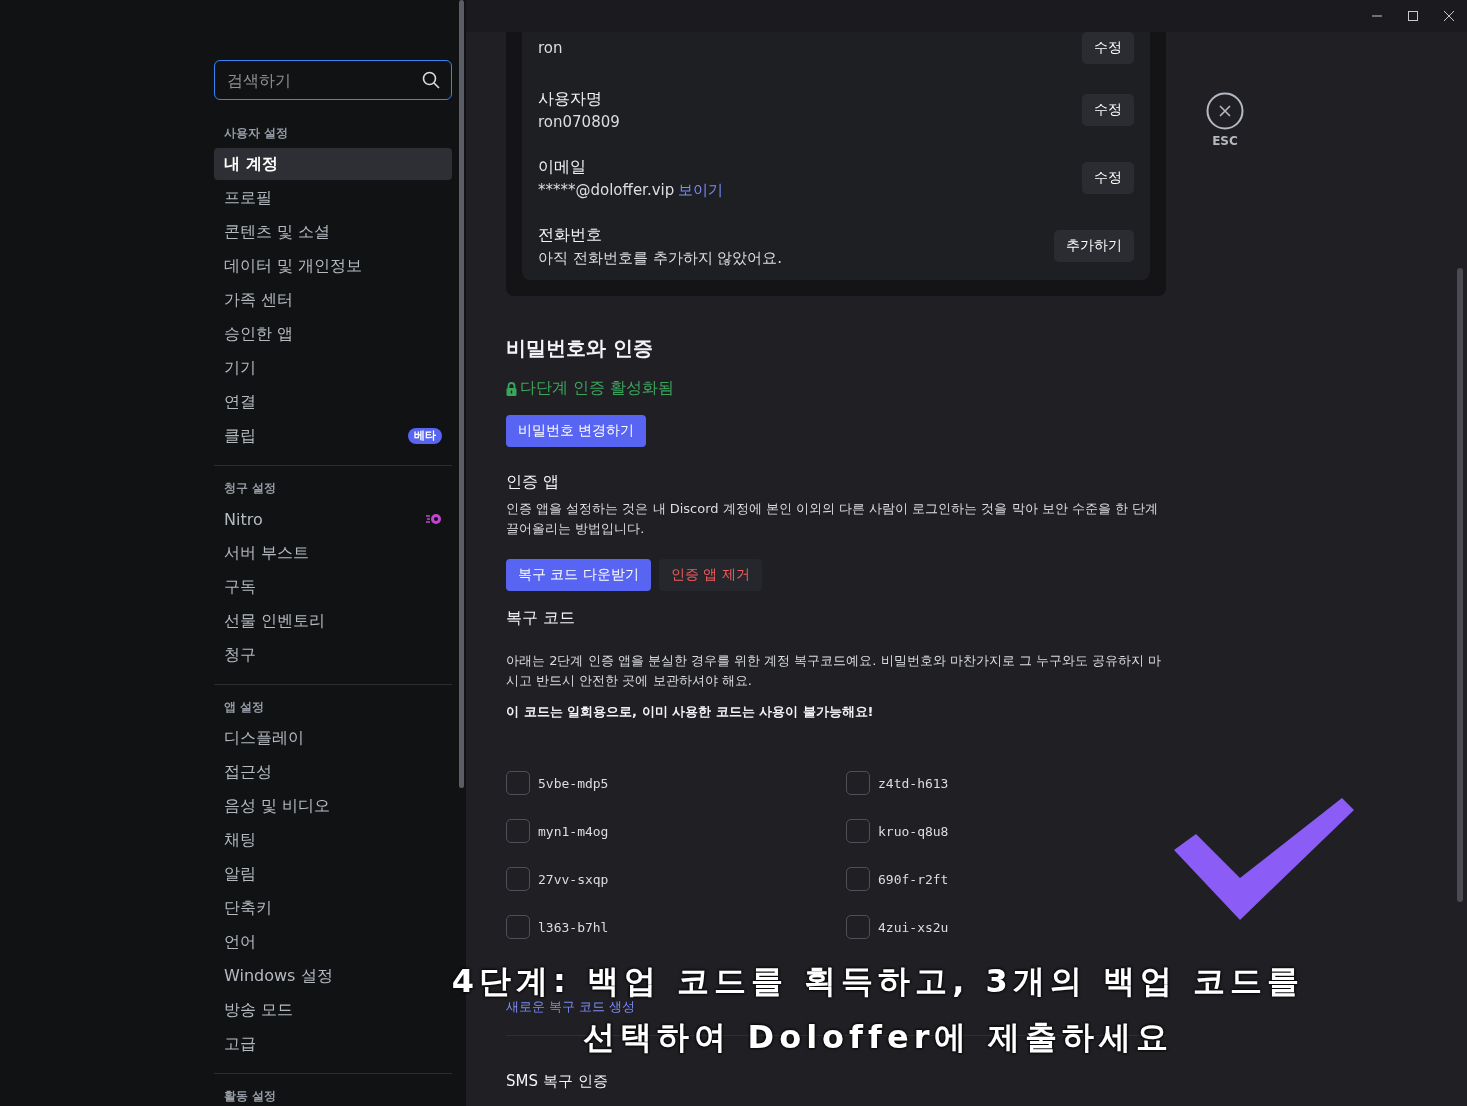  Describe the element at coordinates (333, 164) in the screenshot. I see `sidebar-item: 내 계정` at that location.